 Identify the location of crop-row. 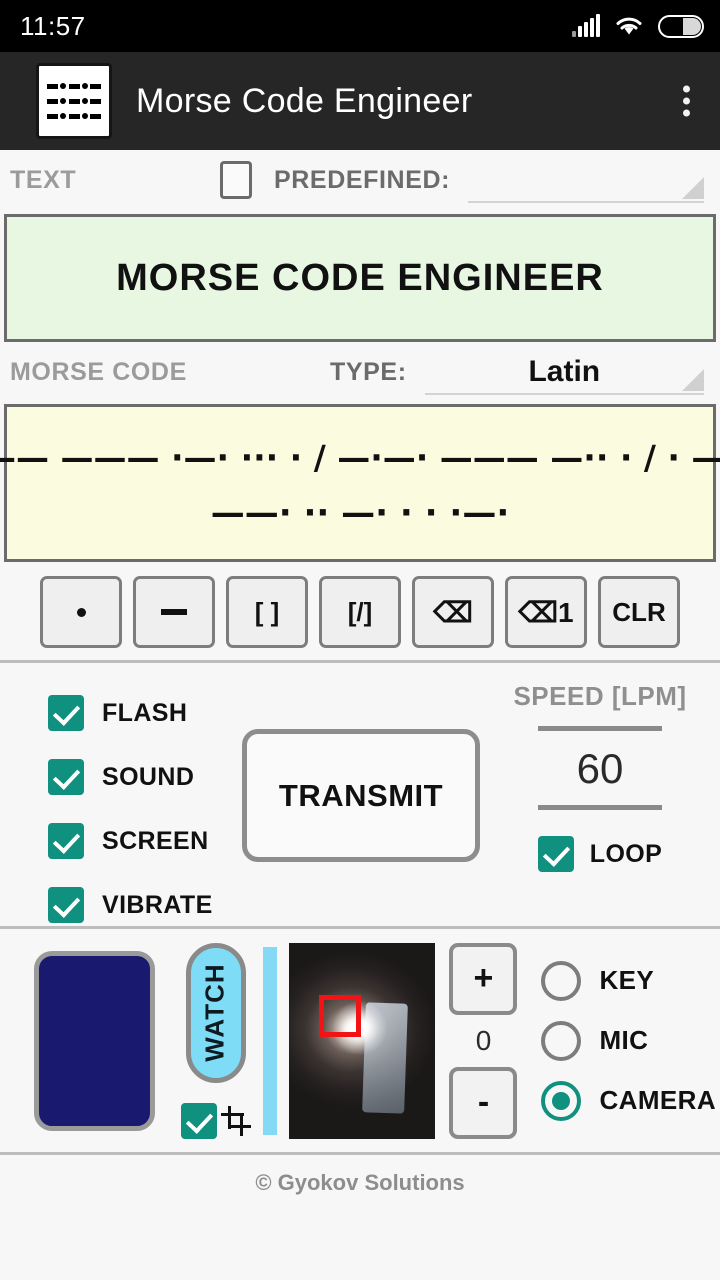
(215, 1120).